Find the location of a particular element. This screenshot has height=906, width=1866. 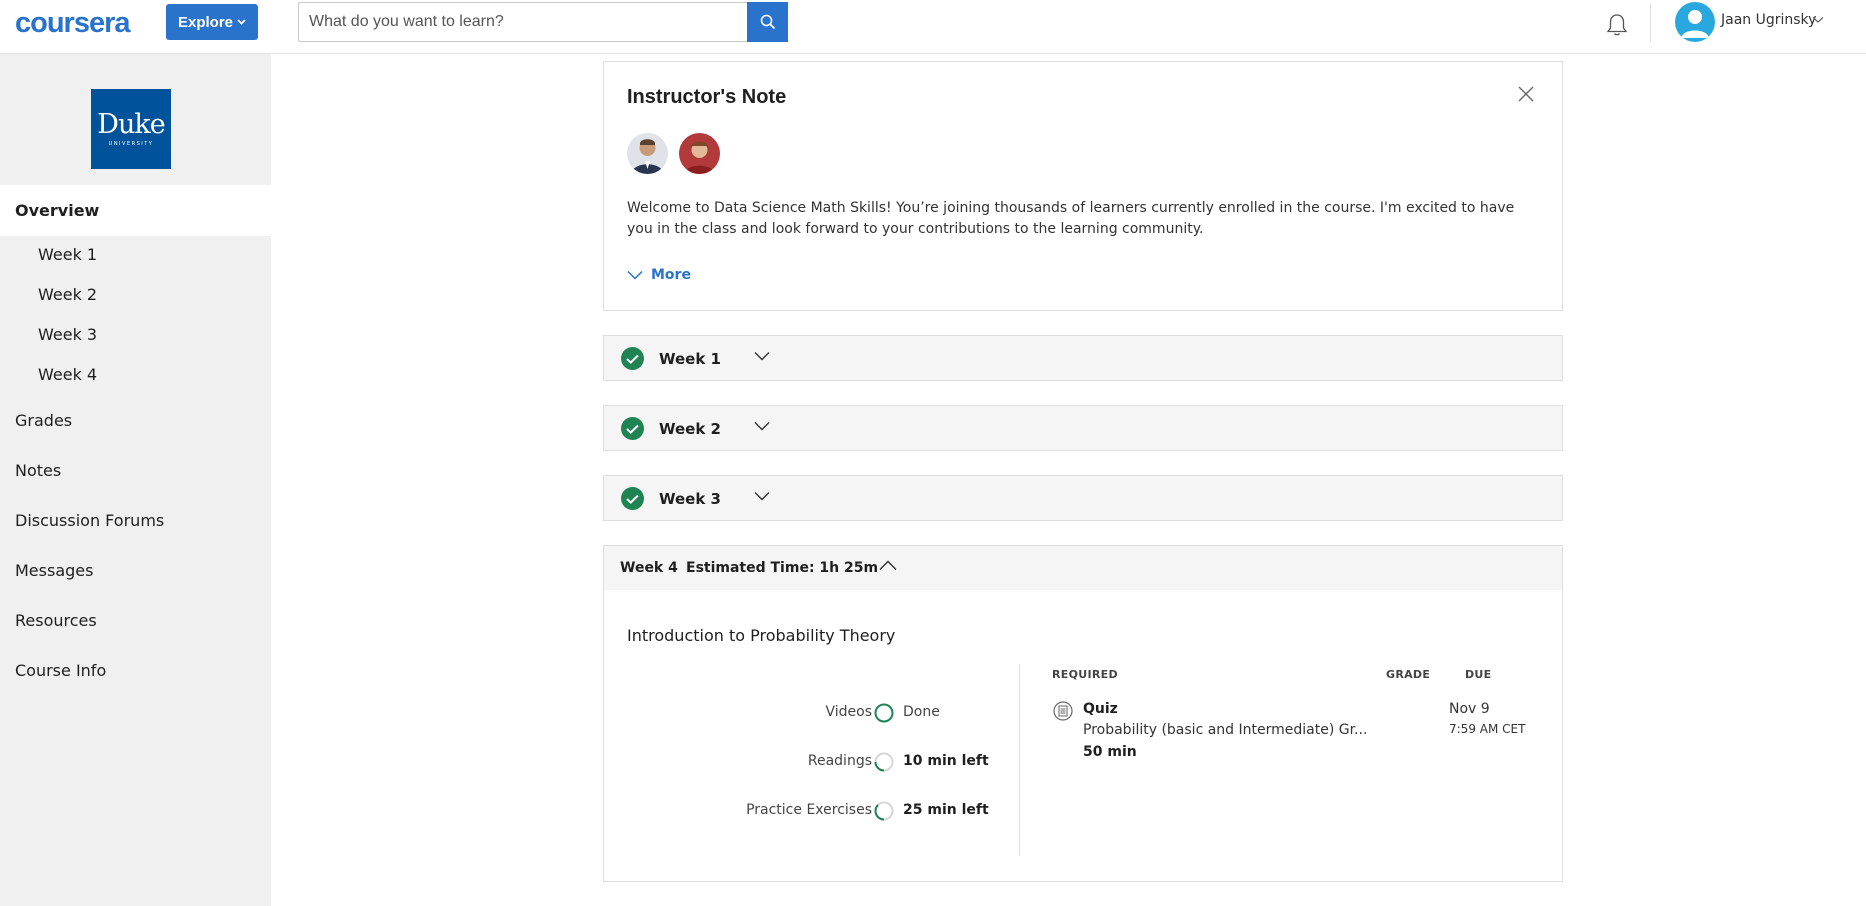

close-icon is located at coordinates (1526, 94).